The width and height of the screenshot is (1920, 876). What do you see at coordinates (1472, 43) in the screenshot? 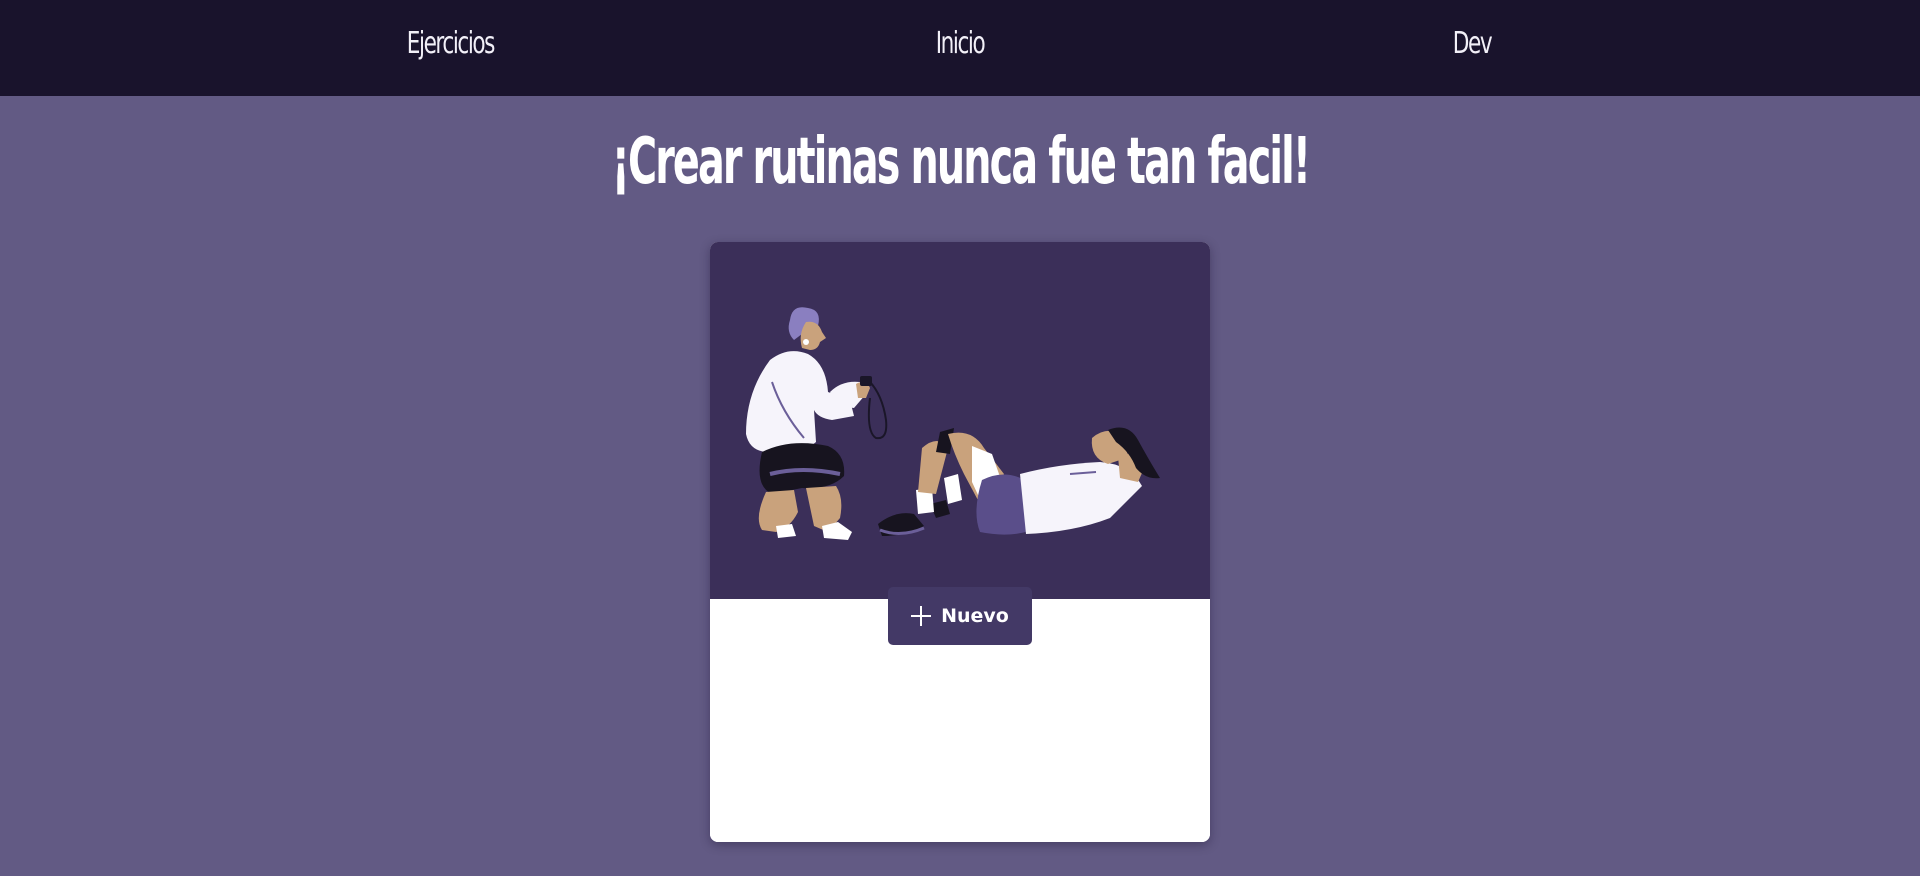
I see `nav-link-dev: Dev` at bounding box center [1472, 43].